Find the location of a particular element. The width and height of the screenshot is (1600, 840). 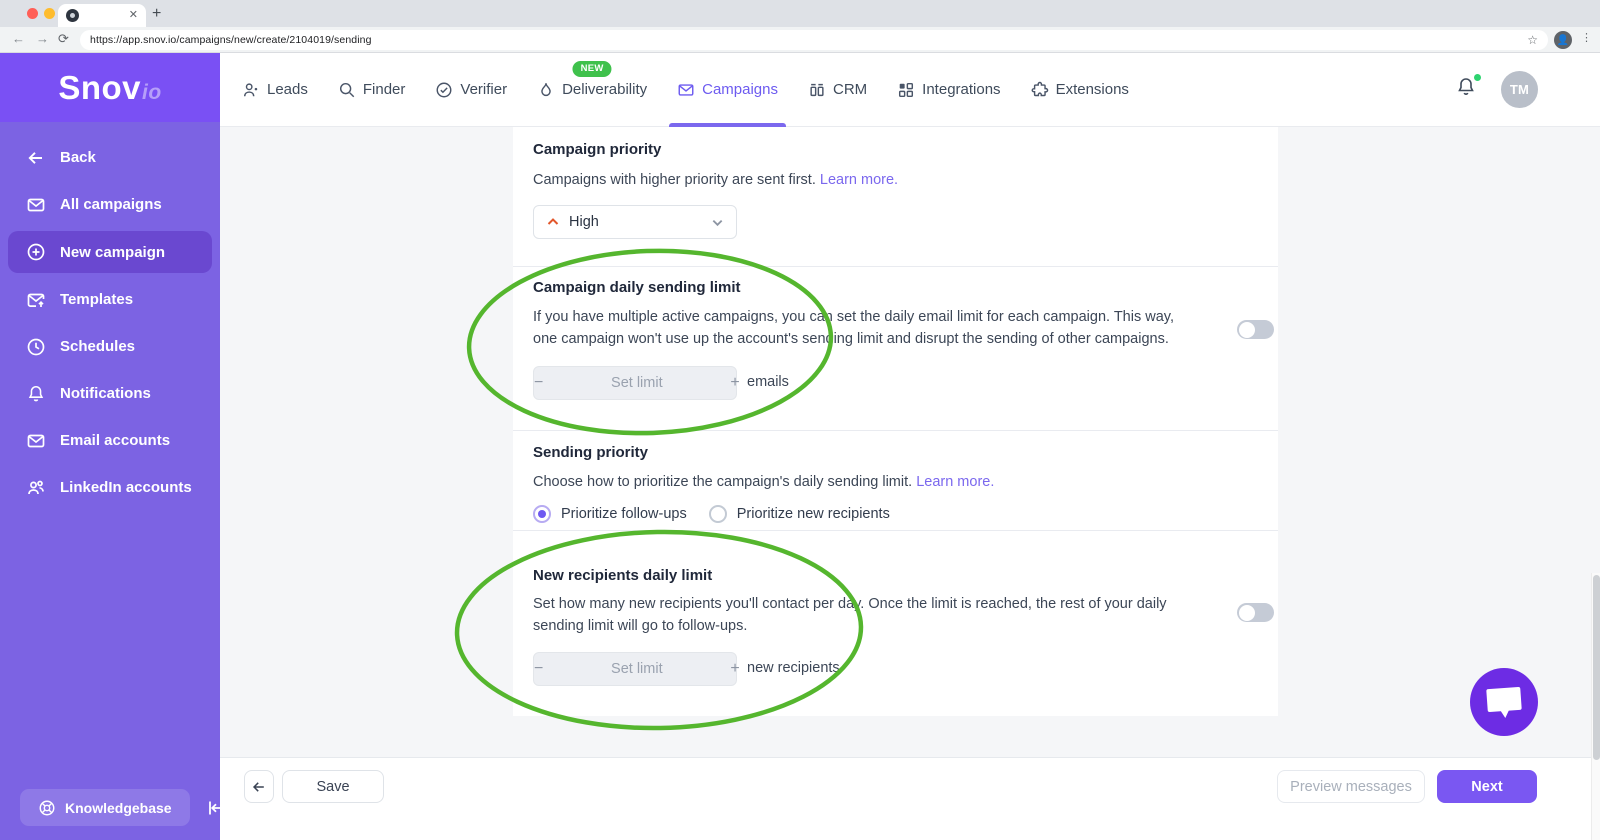

nav-item-finder: Finder is located at coordinates (372, 90).